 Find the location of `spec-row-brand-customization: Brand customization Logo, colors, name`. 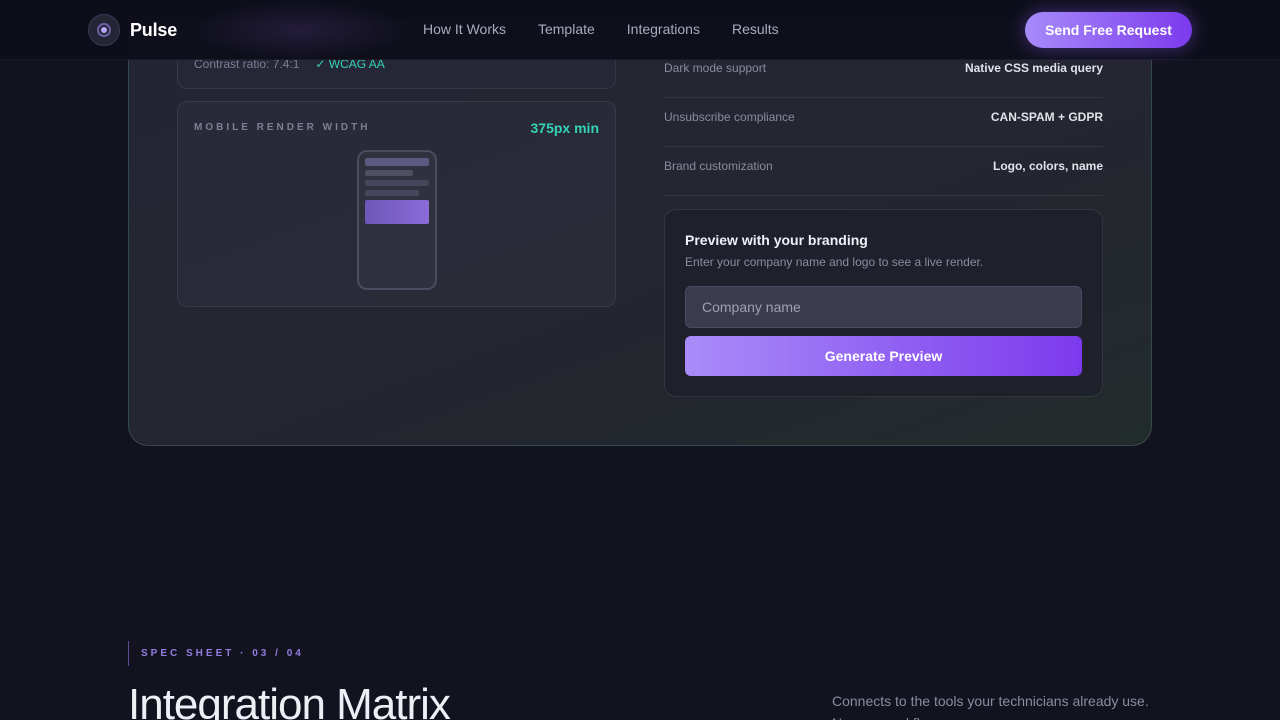

spec-row-brand-customization: Brand customization Logo, colors, name is located at coordinates (883, 177).